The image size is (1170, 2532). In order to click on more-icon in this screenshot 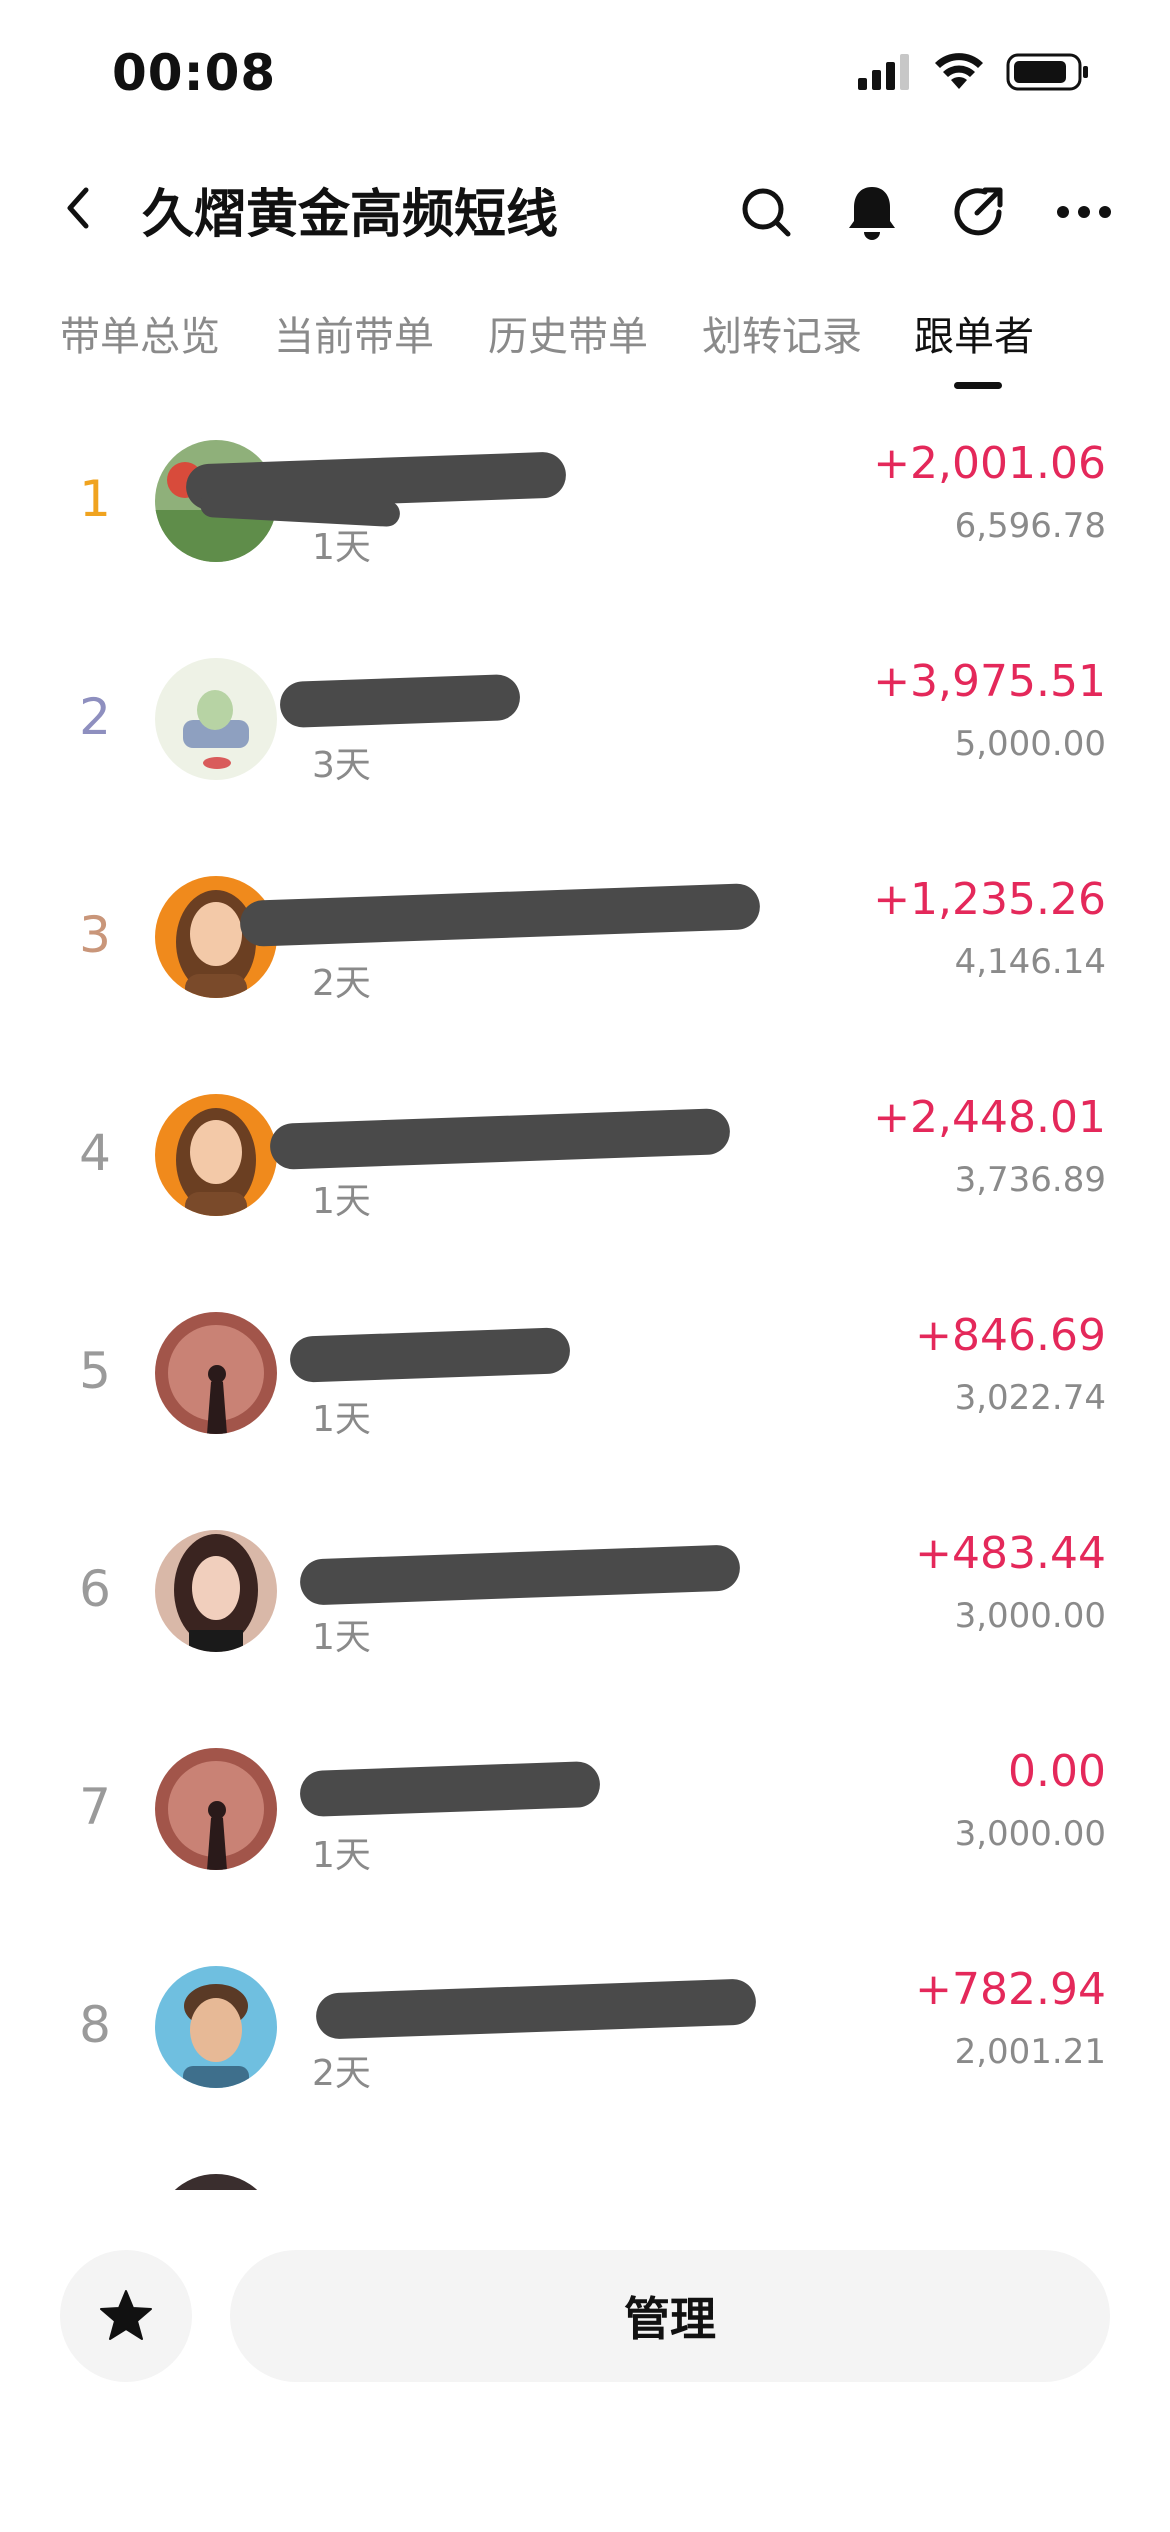, I will do `click(1084, 212)`.